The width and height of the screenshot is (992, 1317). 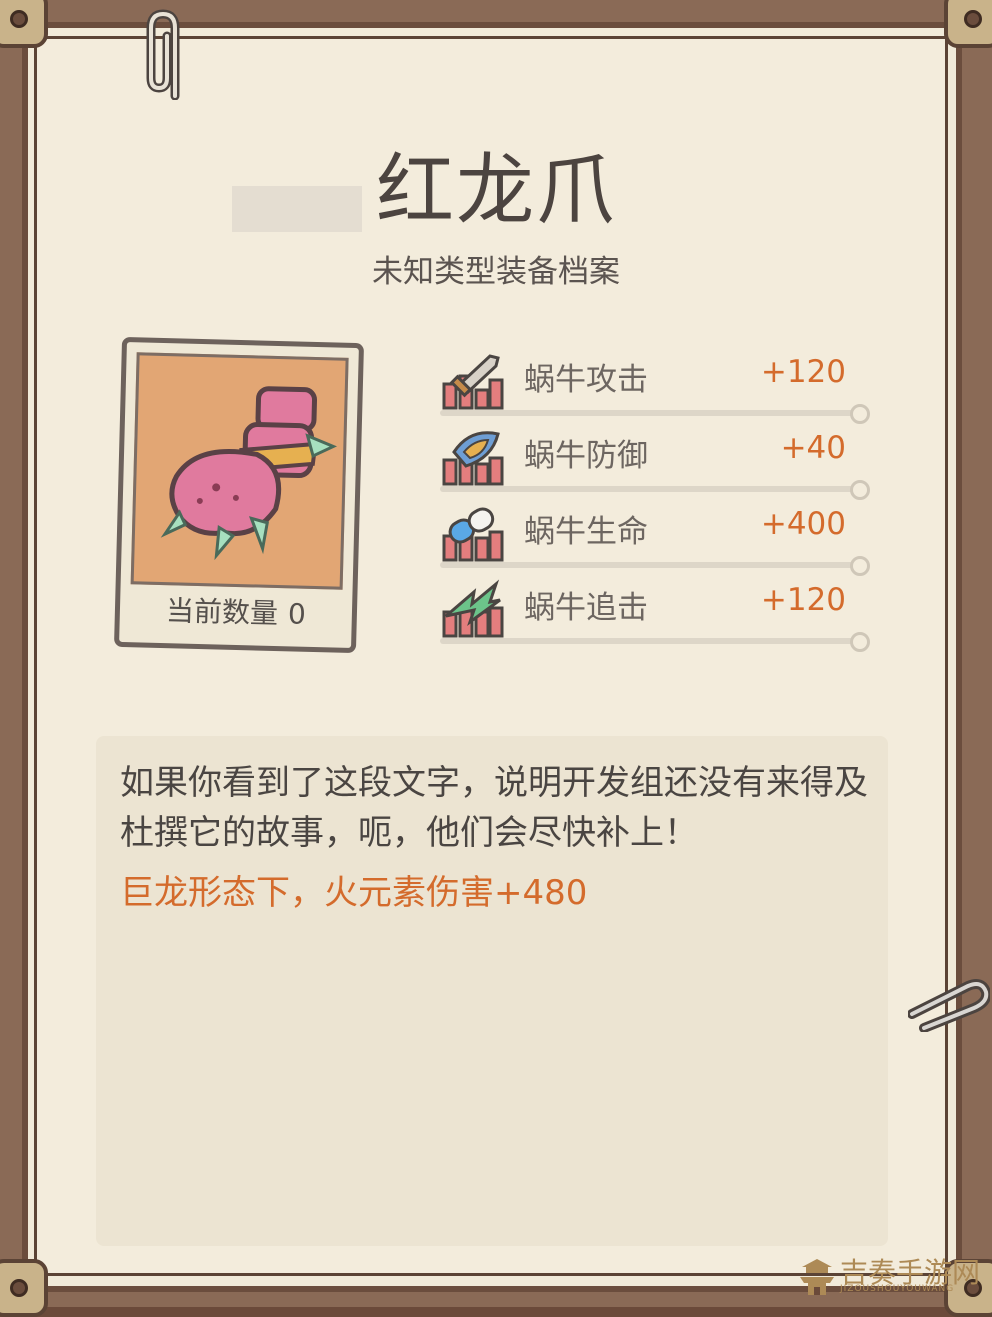 I want to click on item-title: 红龙爪, so click(x=495, y=191).